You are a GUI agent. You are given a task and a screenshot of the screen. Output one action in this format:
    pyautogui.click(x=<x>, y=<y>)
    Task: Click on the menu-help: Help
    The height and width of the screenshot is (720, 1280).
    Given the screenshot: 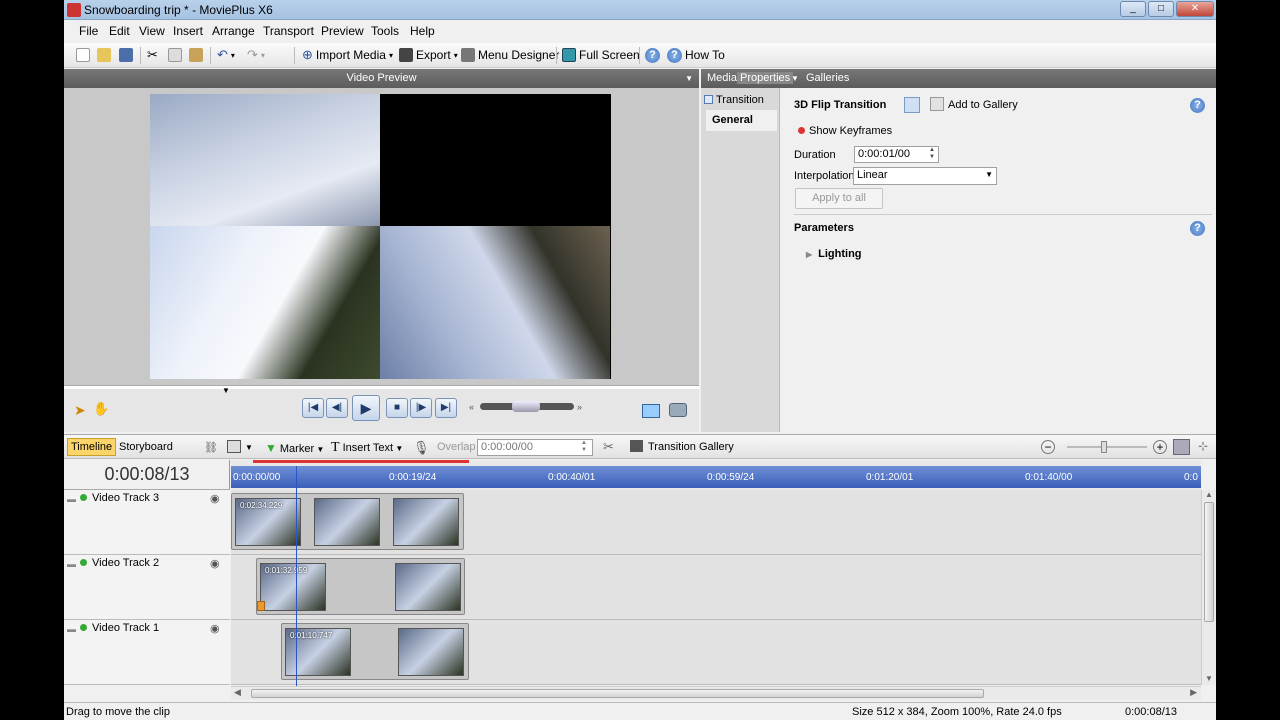 What is the action you would take?
    pyautogui.click(x=422, y=31)
    